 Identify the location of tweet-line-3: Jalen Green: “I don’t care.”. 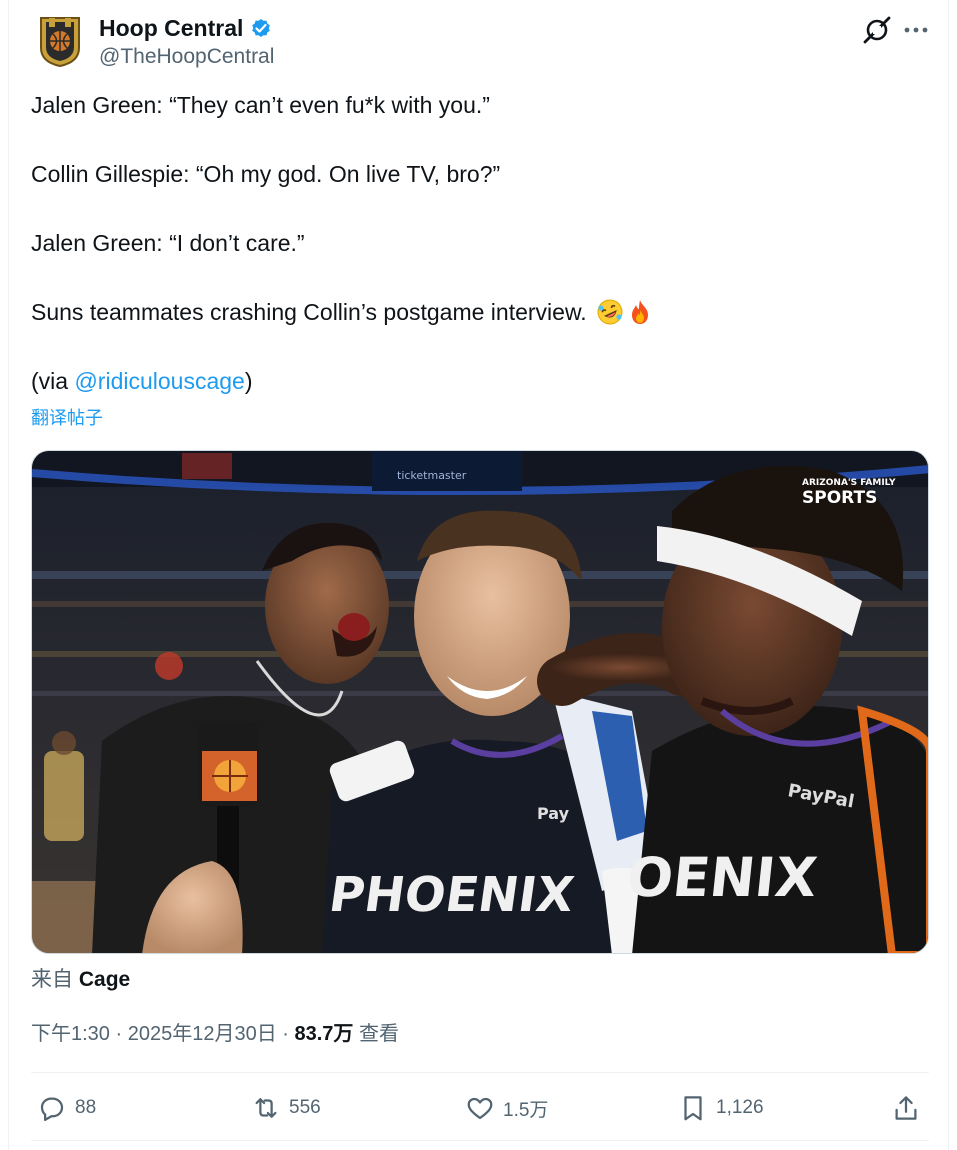
(168, 243).